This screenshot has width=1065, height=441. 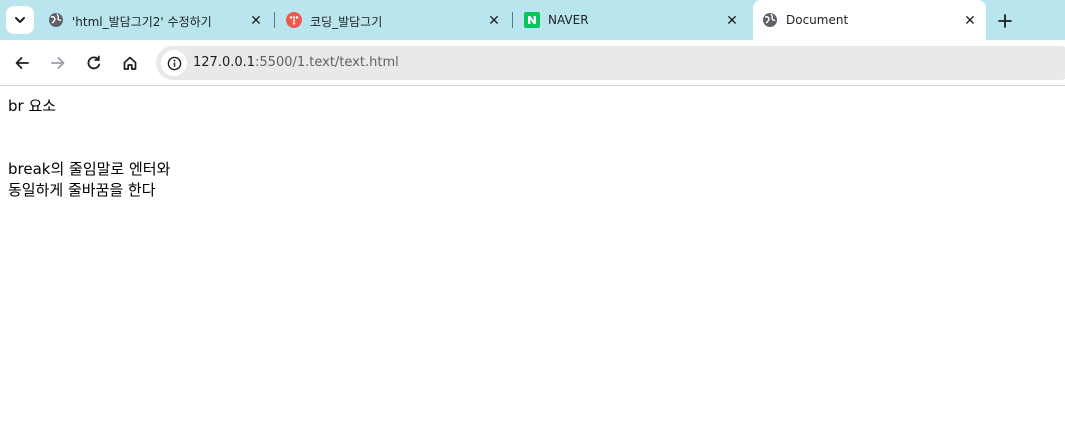 I want to click on browser-toolbar: 127.0.0.1:5500/1.text/text.html, so click(x=532, y=63).